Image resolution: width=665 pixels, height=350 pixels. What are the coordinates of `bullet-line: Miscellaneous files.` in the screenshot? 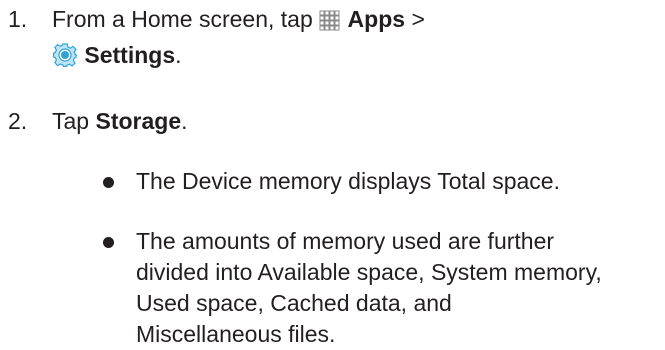 It's located at (236, 334).